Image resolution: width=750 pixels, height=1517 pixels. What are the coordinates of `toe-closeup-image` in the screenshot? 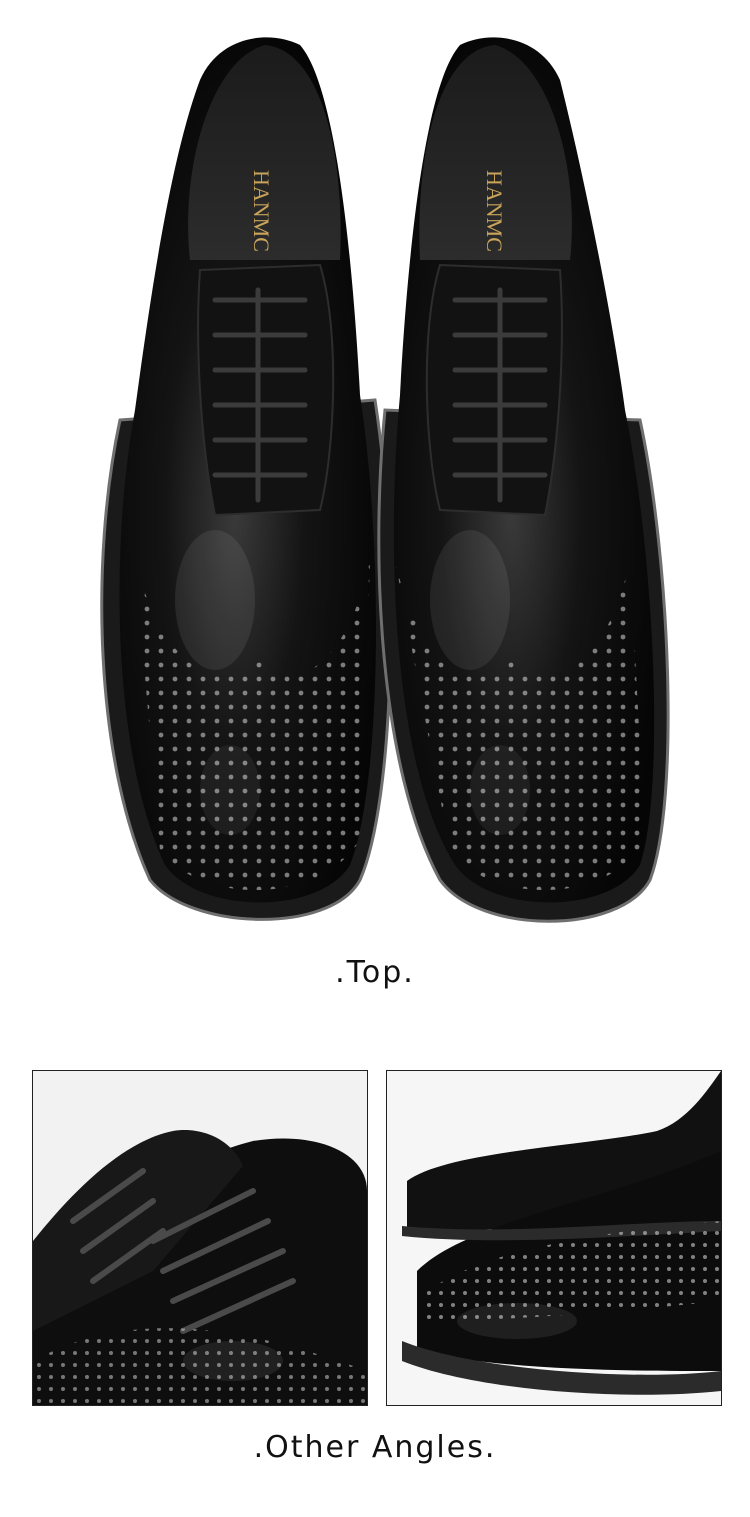 It's located at (554, 1238).